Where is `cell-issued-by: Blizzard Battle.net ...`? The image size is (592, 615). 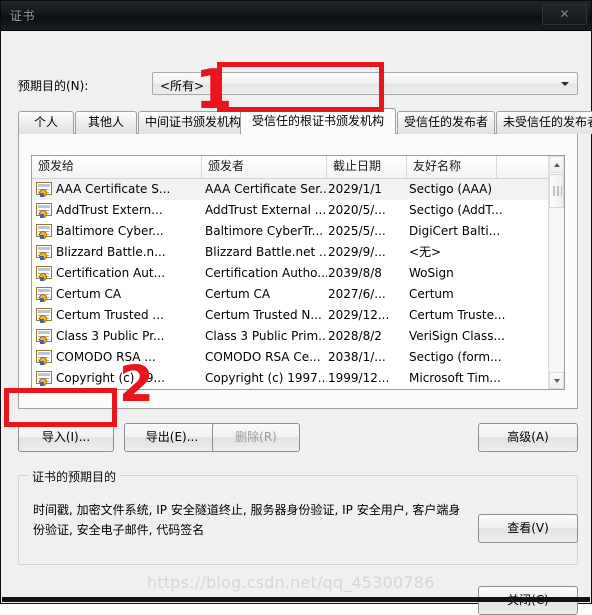
cell-issued-by: Blizzard Battle.net ... is located at coordinates (266, 252).